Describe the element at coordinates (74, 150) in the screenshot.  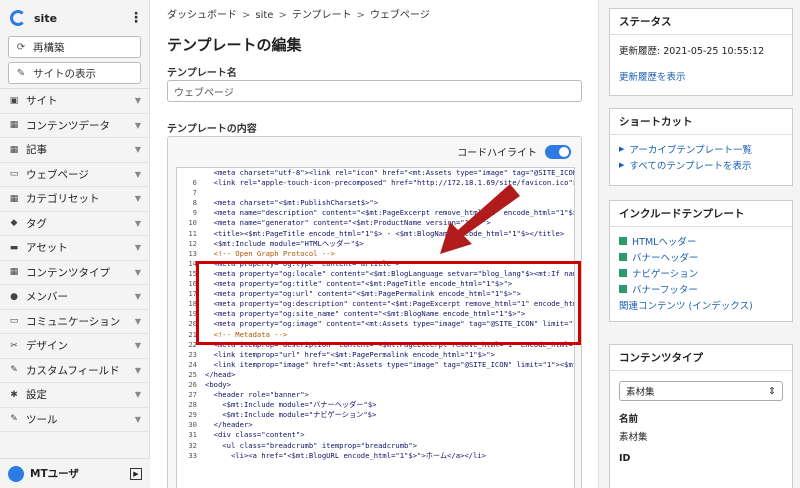
I see `sidebar-item: ▦ 記事 ▼` at that location.